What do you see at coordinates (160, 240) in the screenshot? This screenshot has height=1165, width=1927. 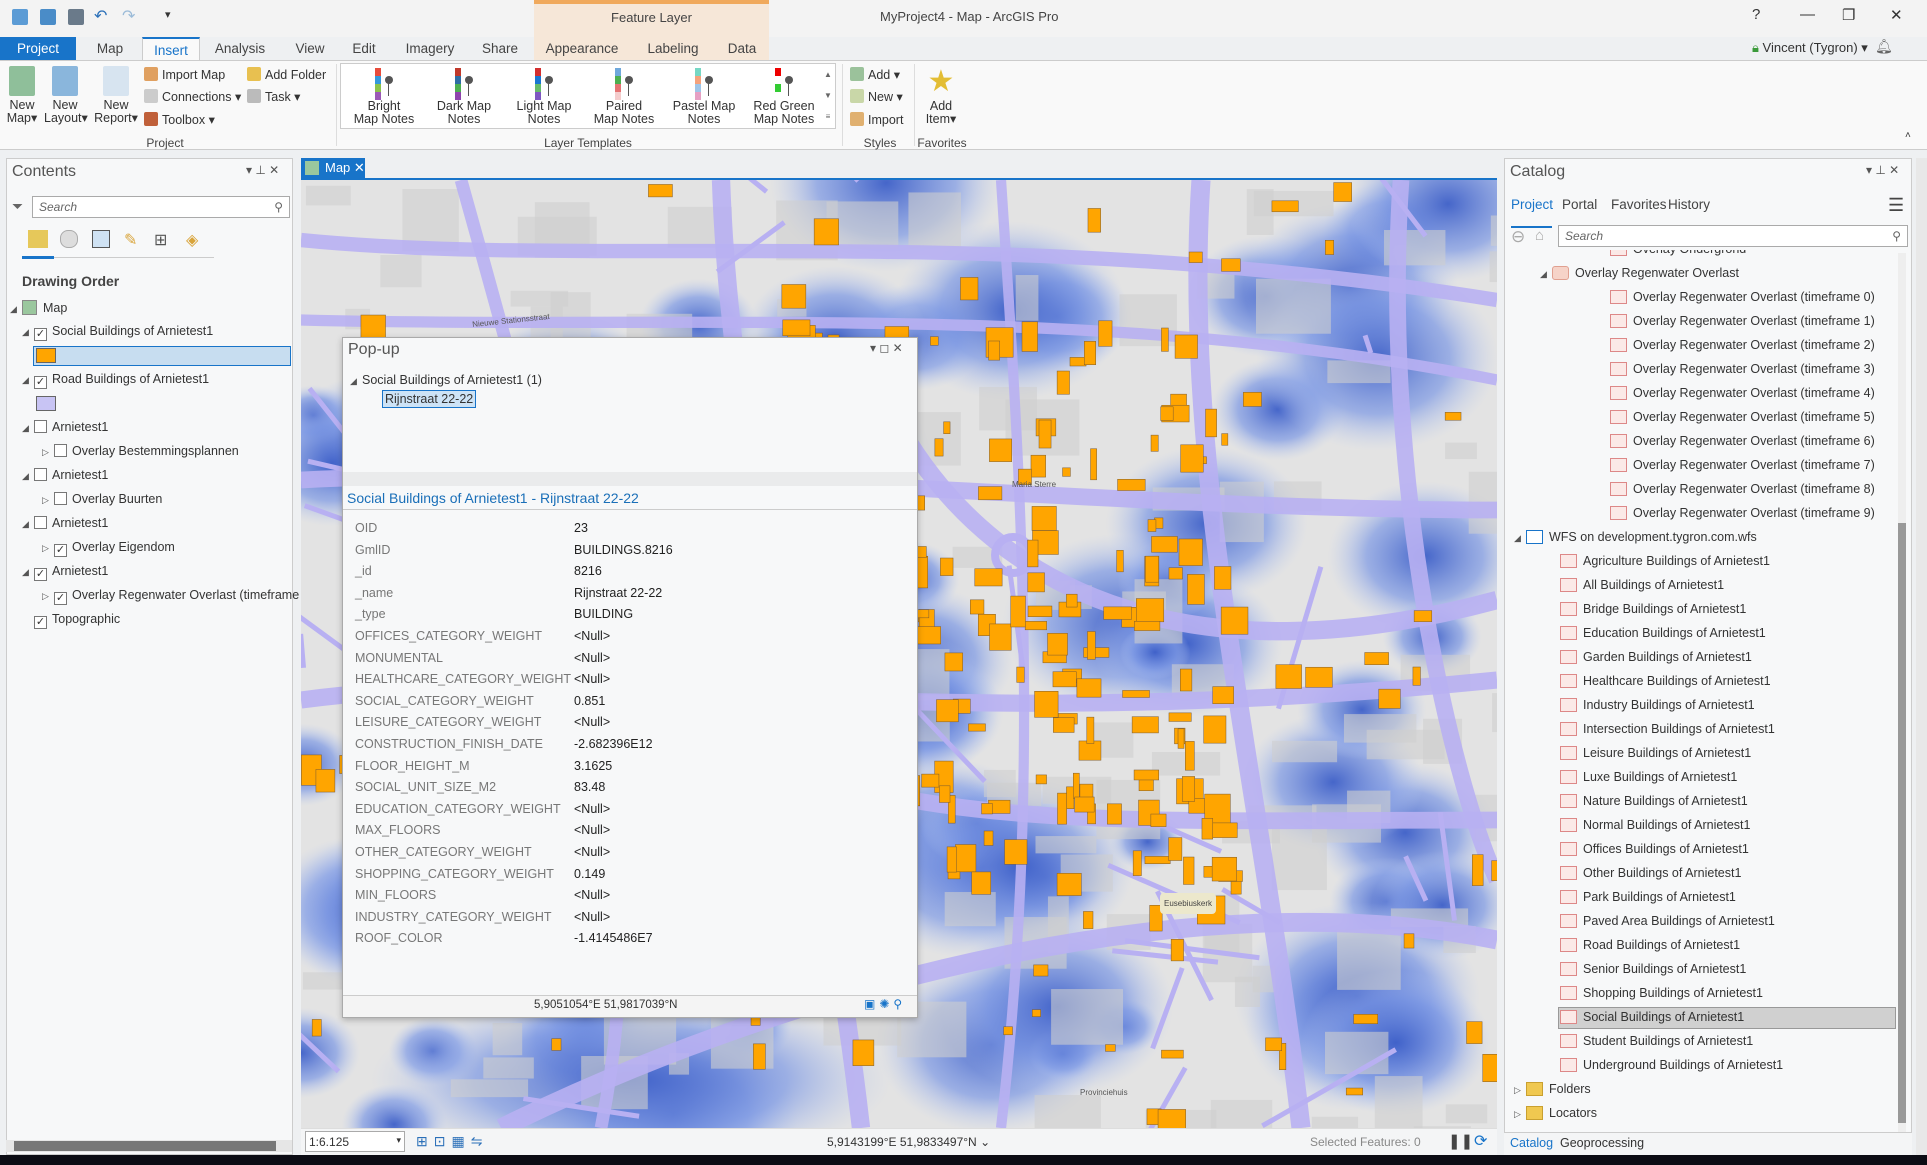 I see `snapping-icon: ⊞` at bounding box center [160, 240].